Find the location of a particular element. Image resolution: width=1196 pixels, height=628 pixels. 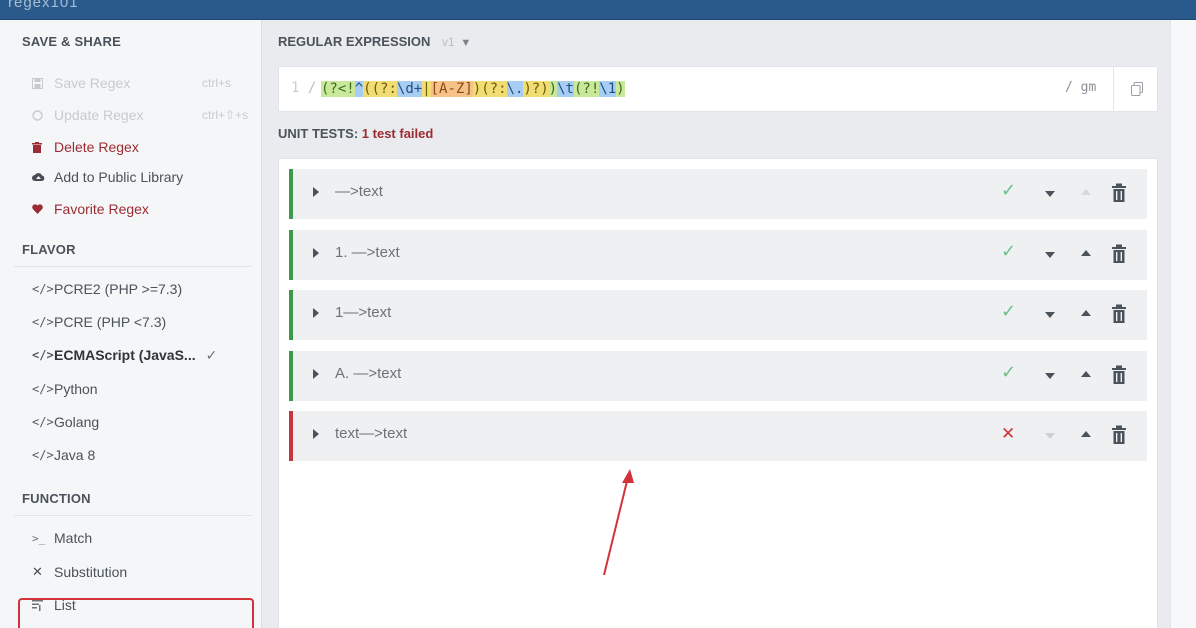

function-match: >_ Match is located at coordinates (62, 538).